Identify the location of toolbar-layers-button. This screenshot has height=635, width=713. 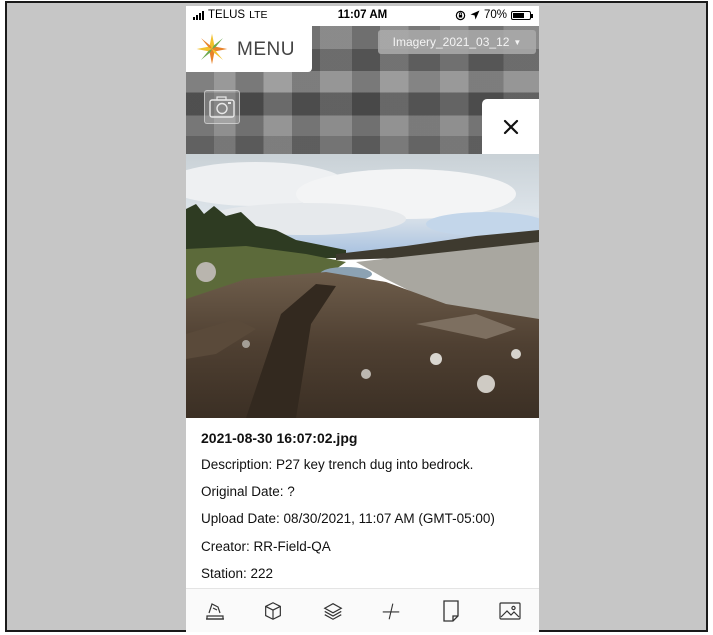
(333, 611).